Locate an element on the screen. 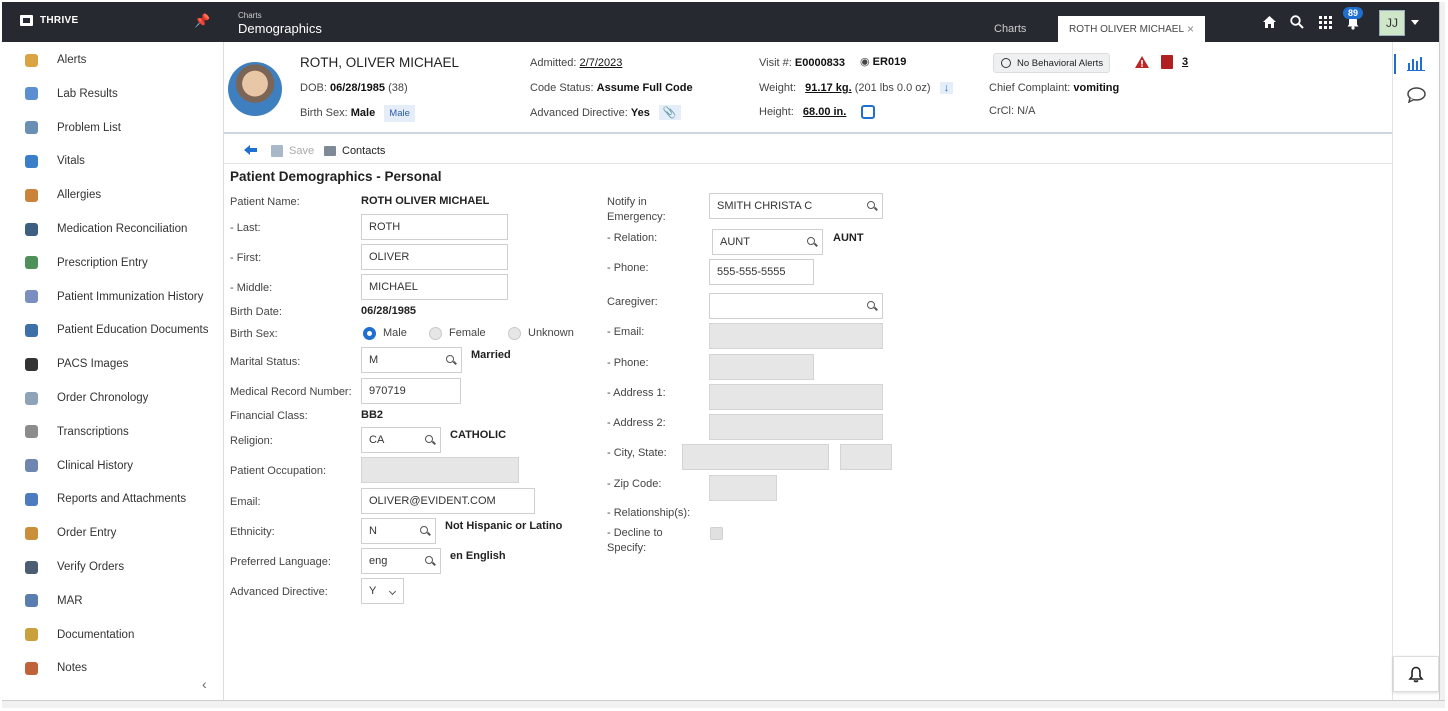 Image resolution: width=1448 pixels, height=711 pixels. occupation-input is located at coordinates (440, 470).